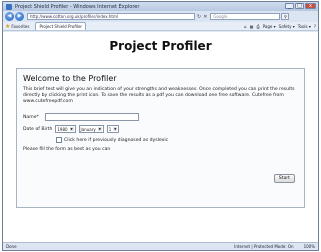 Image resolution: width=321 pixels, height=252 pixels. What do you see at coordinates (11, 246) in the screenshot?
I see `status-text: Done` at bounding box center [11, 246].